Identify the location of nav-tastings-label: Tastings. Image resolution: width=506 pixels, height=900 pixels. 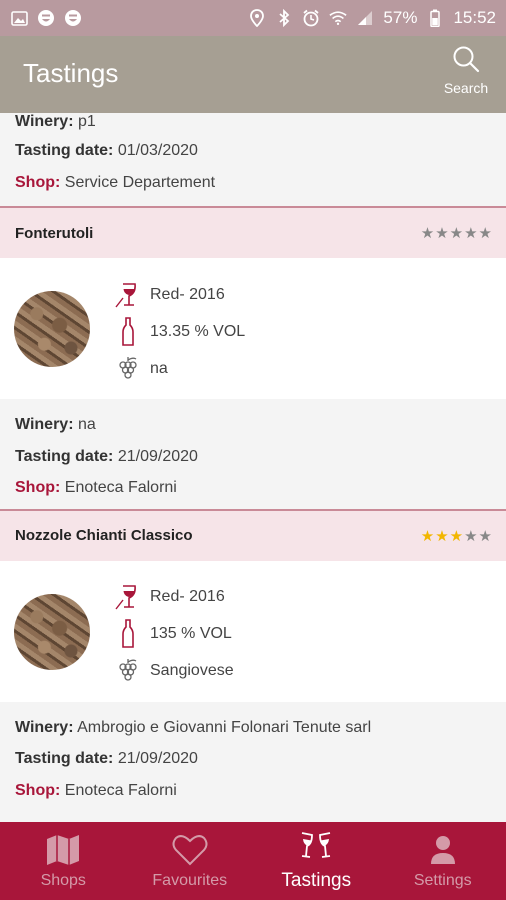
(316, 880).